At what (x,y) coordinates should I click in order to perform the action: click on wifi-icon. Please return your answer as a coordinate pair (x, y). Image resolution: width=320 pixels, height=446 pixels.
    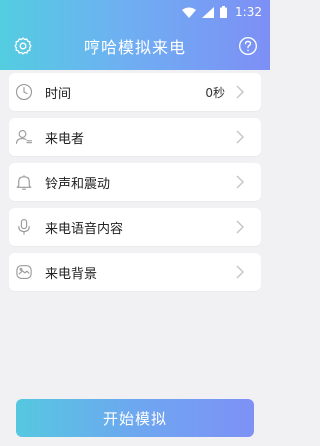
    Looking at the image, I should click on (189, 12).